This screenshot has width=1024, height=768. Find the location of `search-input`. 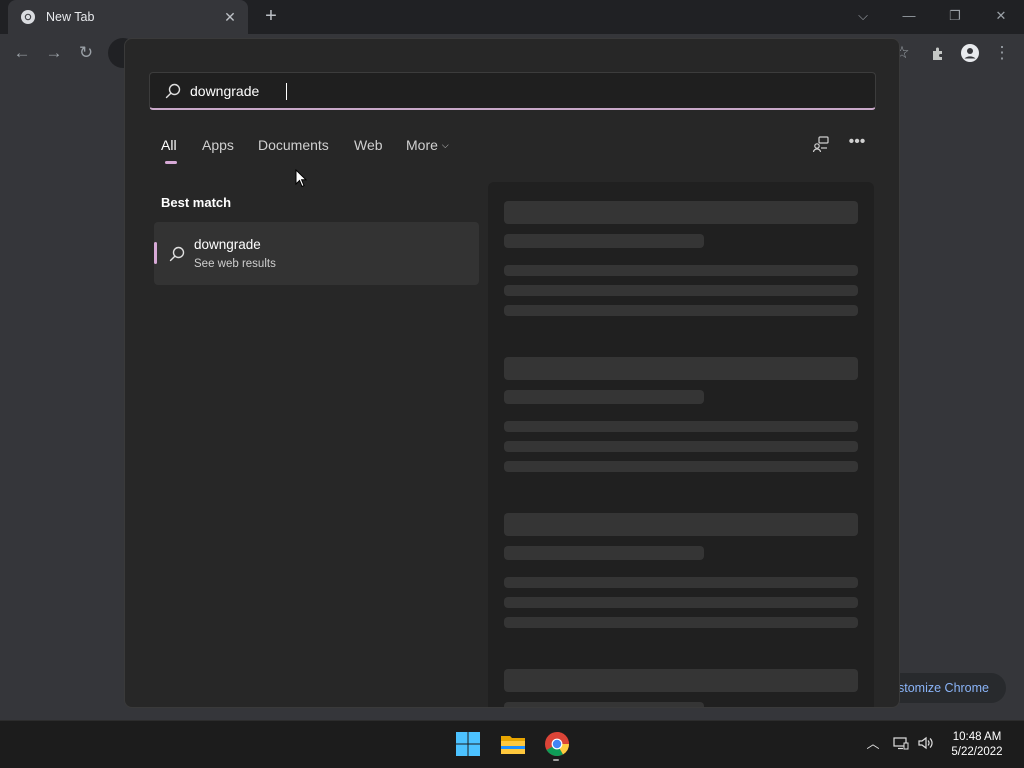

search-input is located at coordinates (520, 91).